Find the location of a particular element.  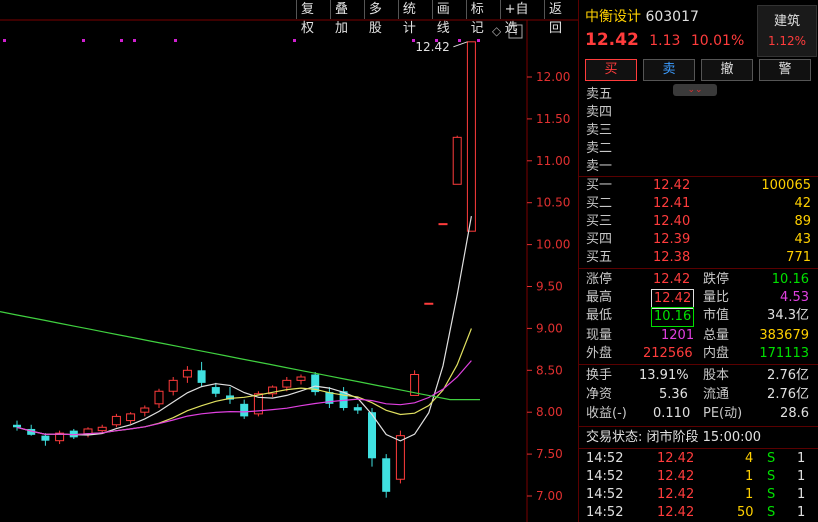

market-cap-value: 34.3亿 is located at coordinates (788, 315).